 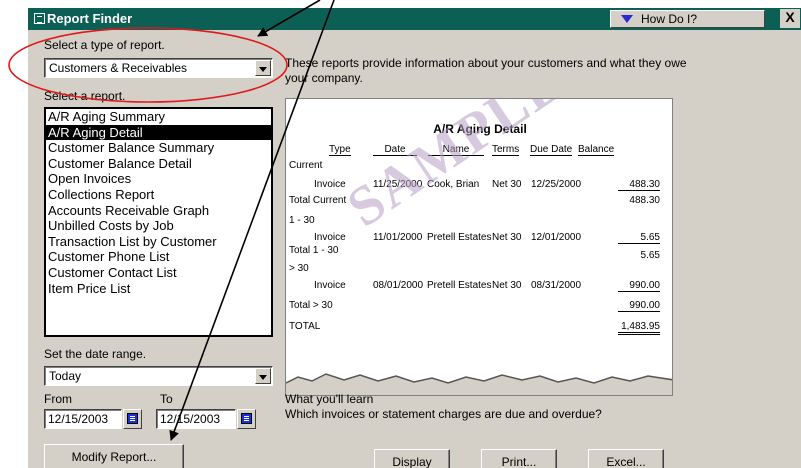 What do you see at coordinates (58, 399) in the screenshot?
I see `from-label: From` at bounding box center [58, 399].